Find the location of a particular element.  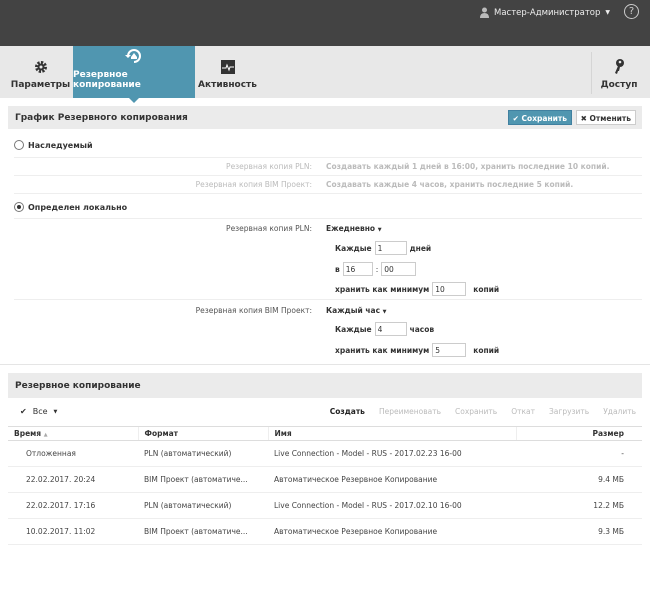

local-radio: Определен локально is located at coordinates (70, 207).